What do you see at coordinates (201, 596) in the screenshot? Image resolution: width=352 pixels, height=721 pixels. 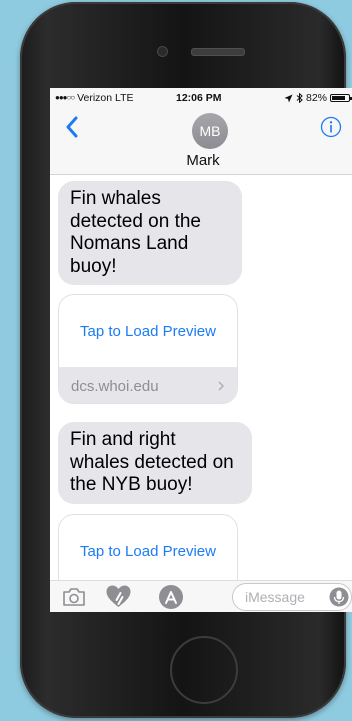 I see `message-input-bar` at bounding box center [201, 596].